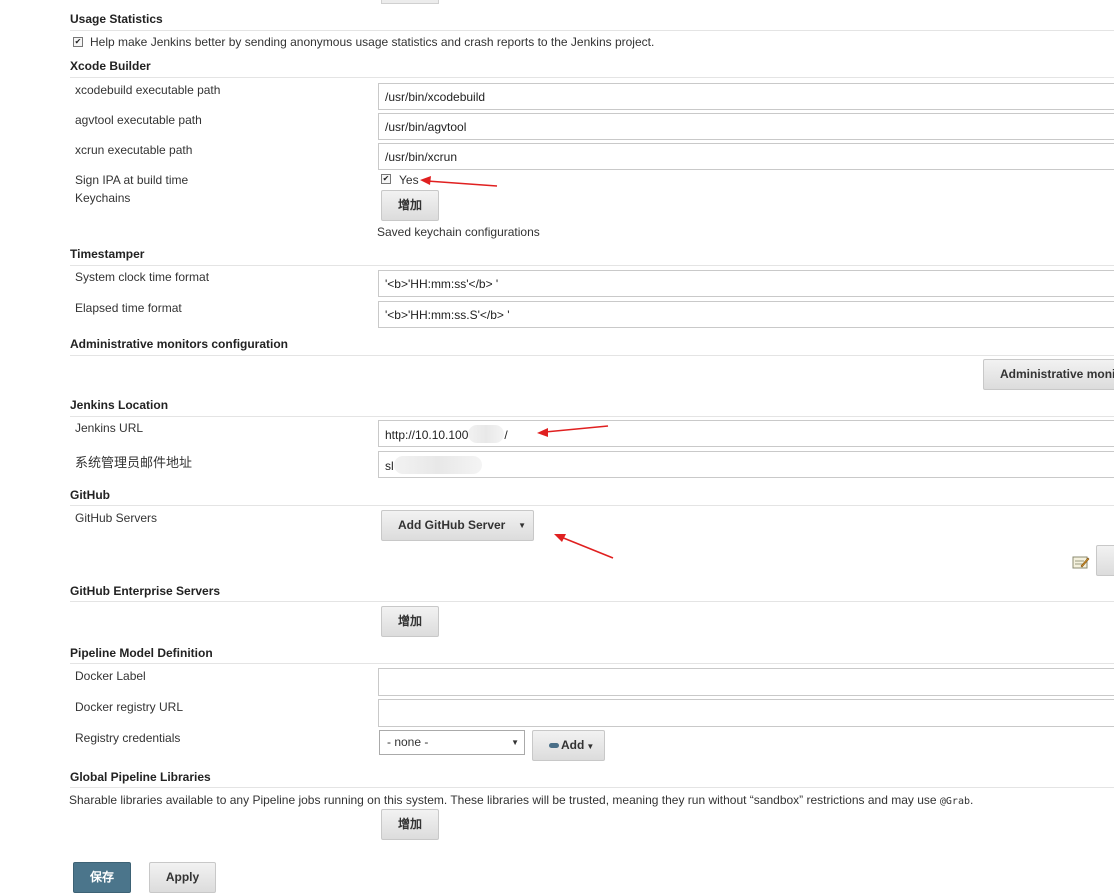 Image resolution: width=1114 pixels, height=893 pixels. Describe the element at coordinates (389, 466) in the screenshot. I see `admin-email-value: sl` at that location.